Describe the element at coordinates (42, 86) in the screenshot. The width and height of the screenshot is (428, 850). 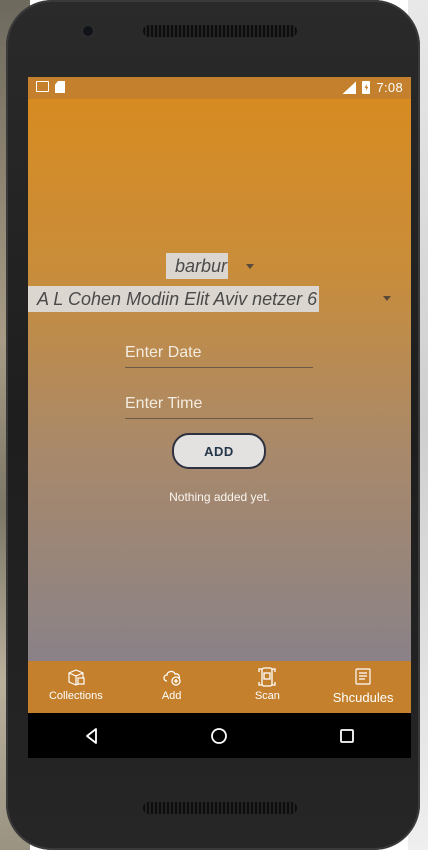
I see `gmail-icon` at that location.